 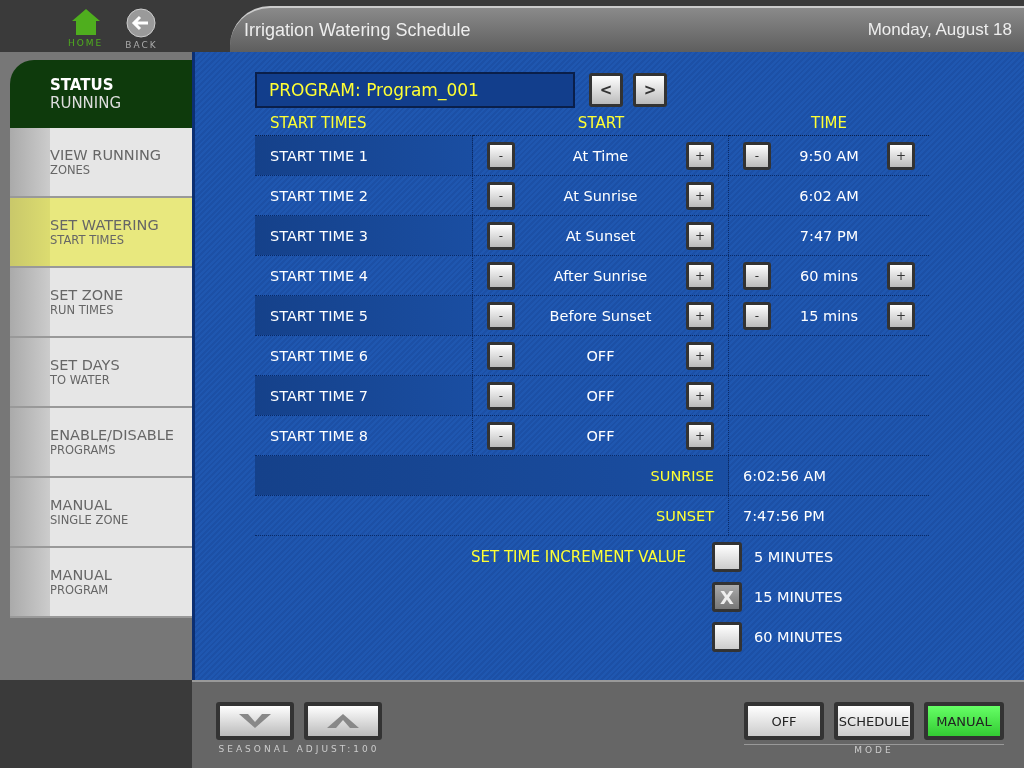 What do you see at coordinates (829, 235) in the screenshot?
I see `time-value: 7:47 PM` at bounding box center [829, 235].